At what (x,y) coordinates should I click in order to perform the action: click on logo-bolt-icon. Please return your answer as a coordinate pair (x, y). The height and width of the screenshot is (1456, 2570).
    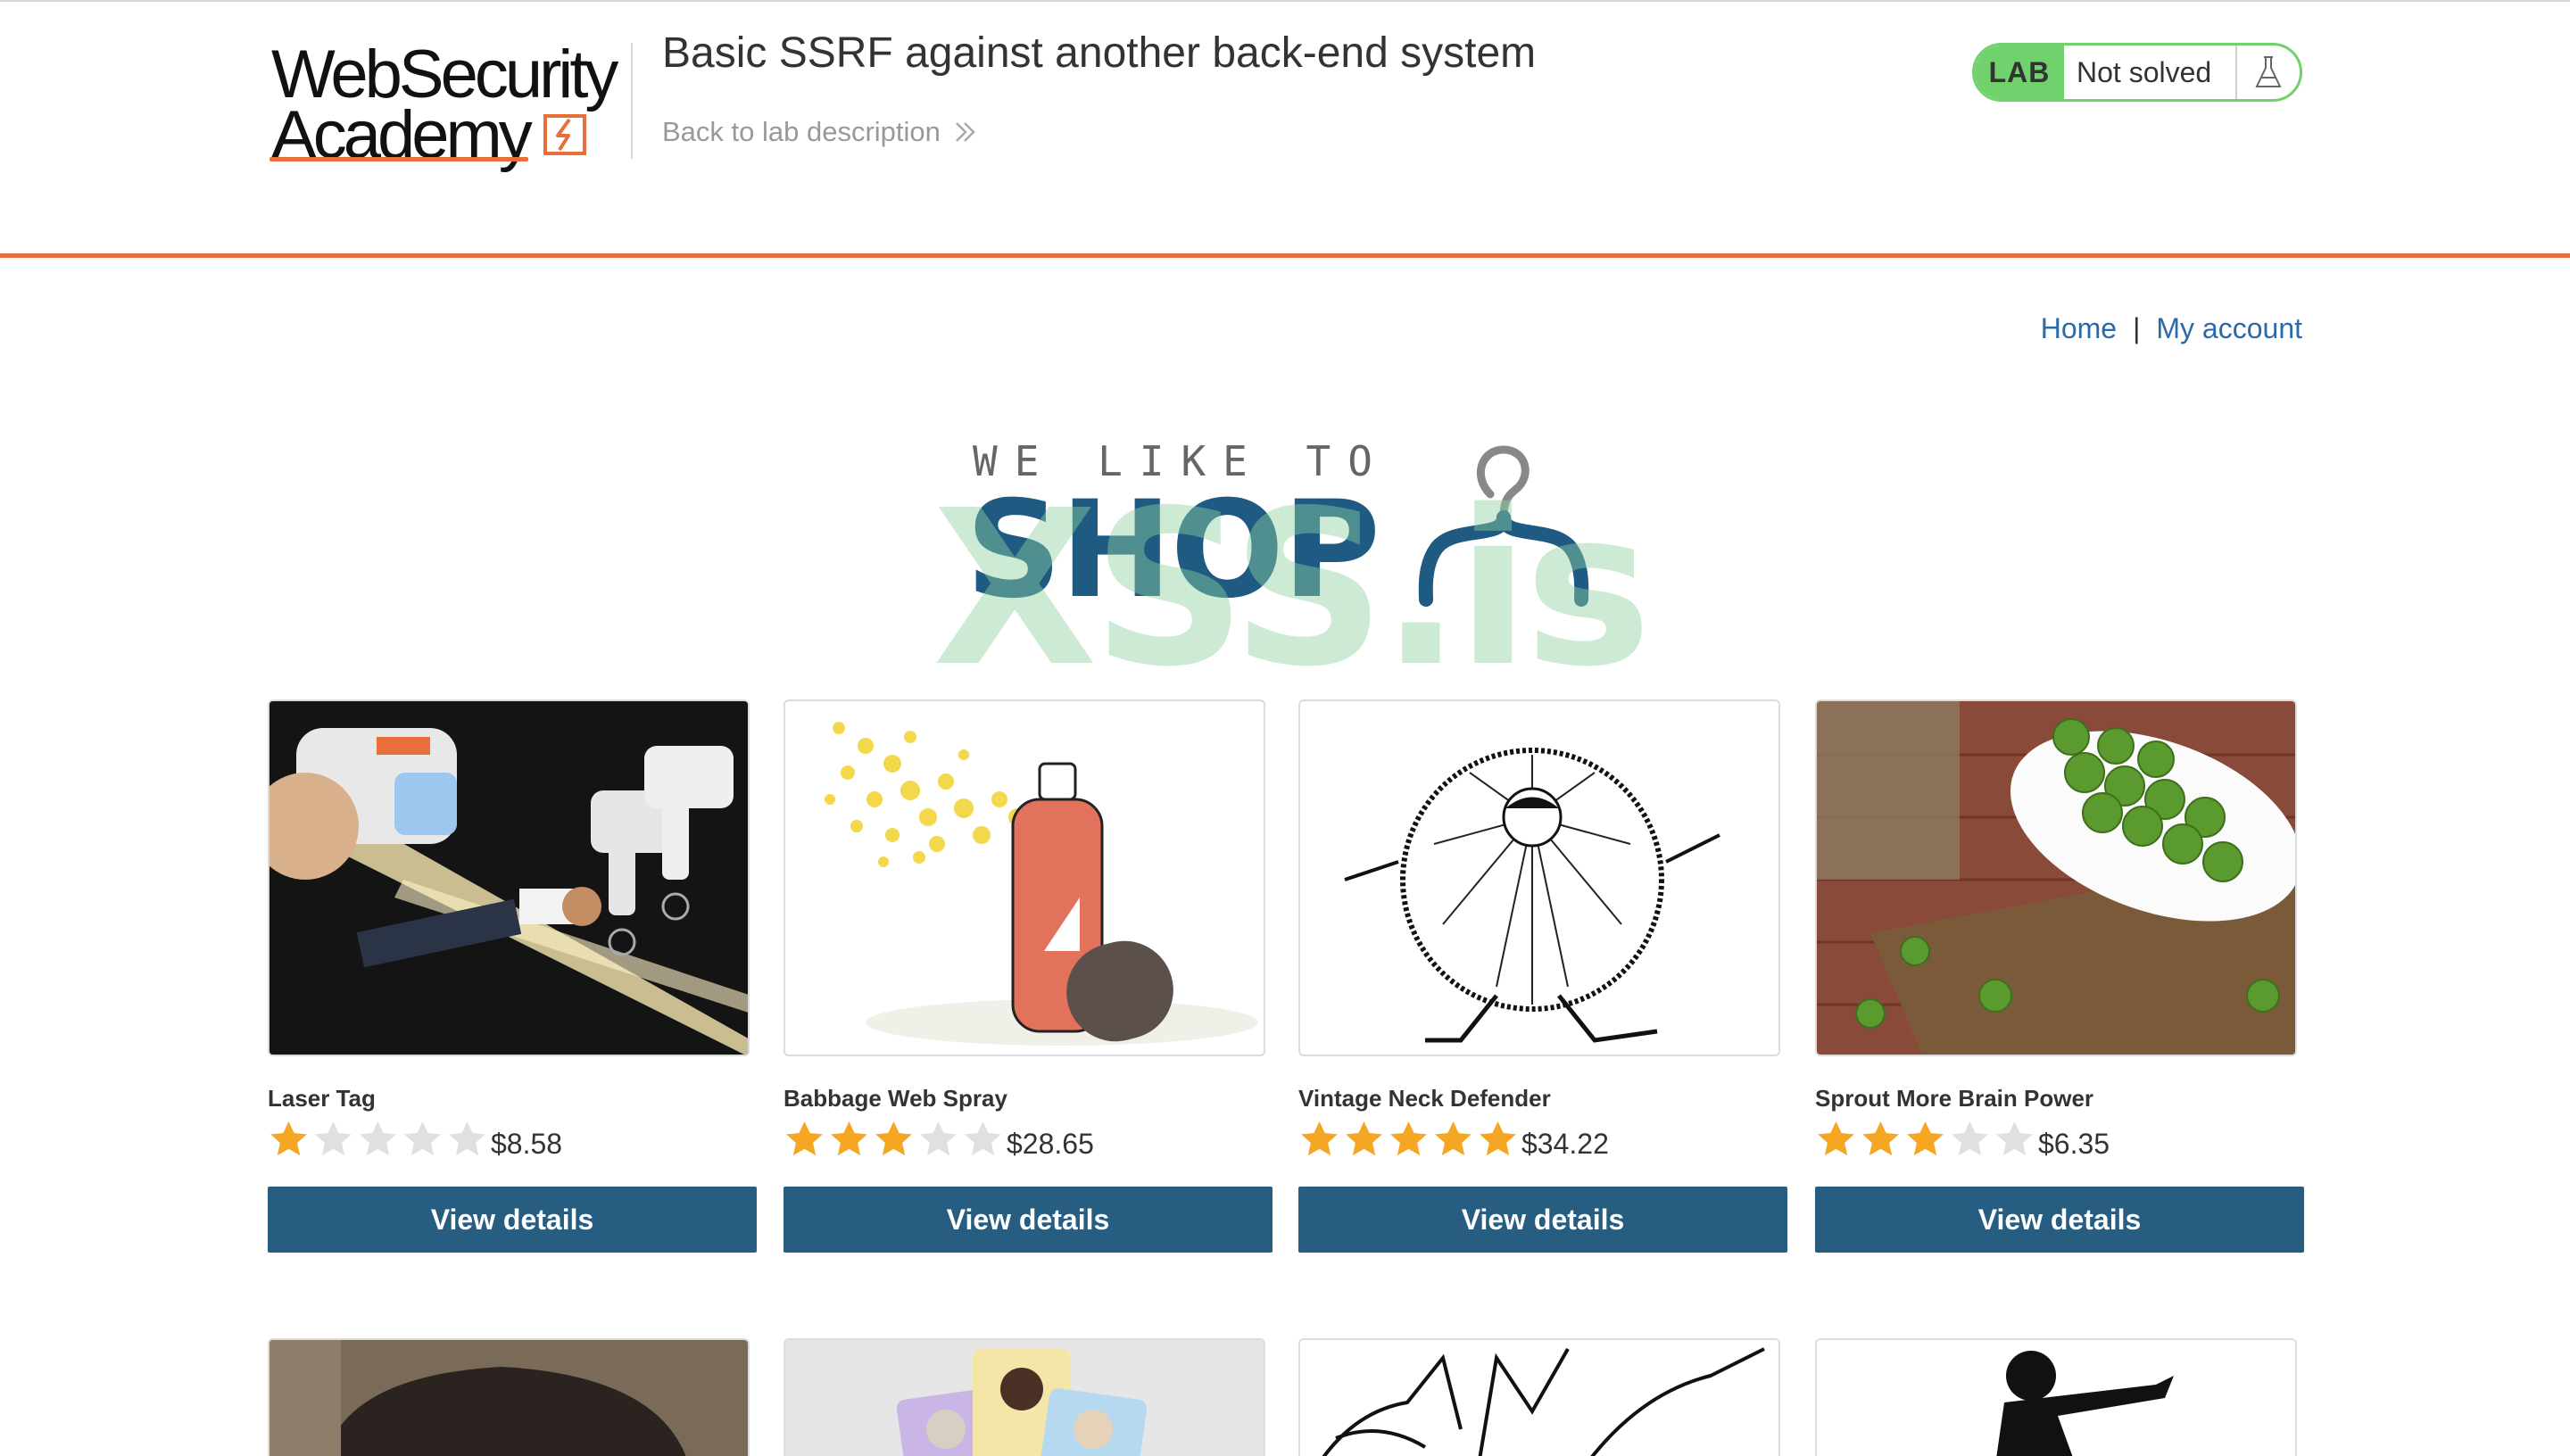
    Looking at the image, I should click on (564, 134).